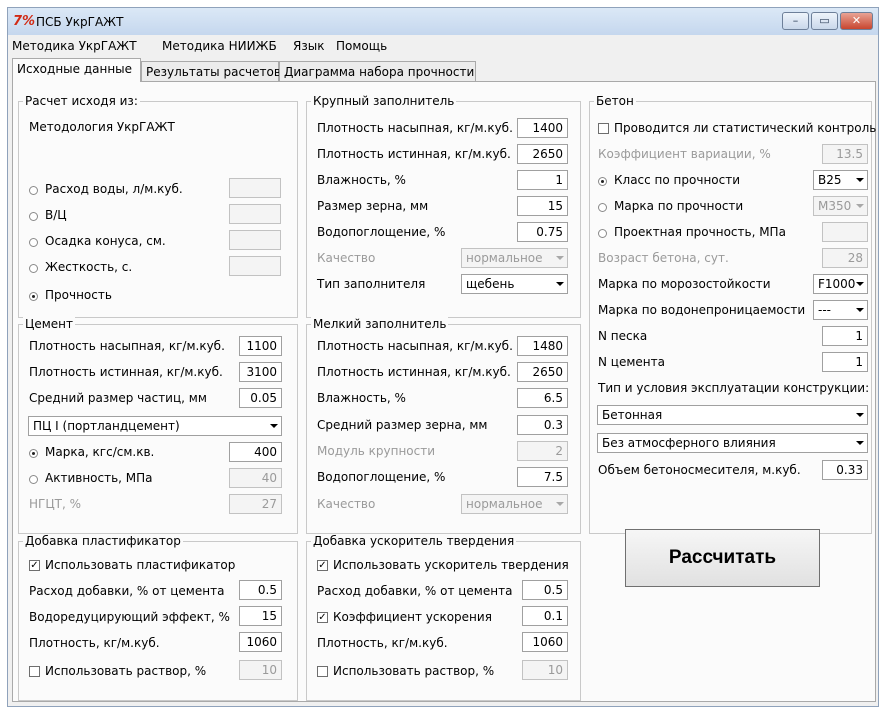 Image resolution: width=886 pixels, height=713 pixels. Describe the element at coordinates (542, 425) in the screenshot. I see `fine-grain-input: 0.3` at that location.